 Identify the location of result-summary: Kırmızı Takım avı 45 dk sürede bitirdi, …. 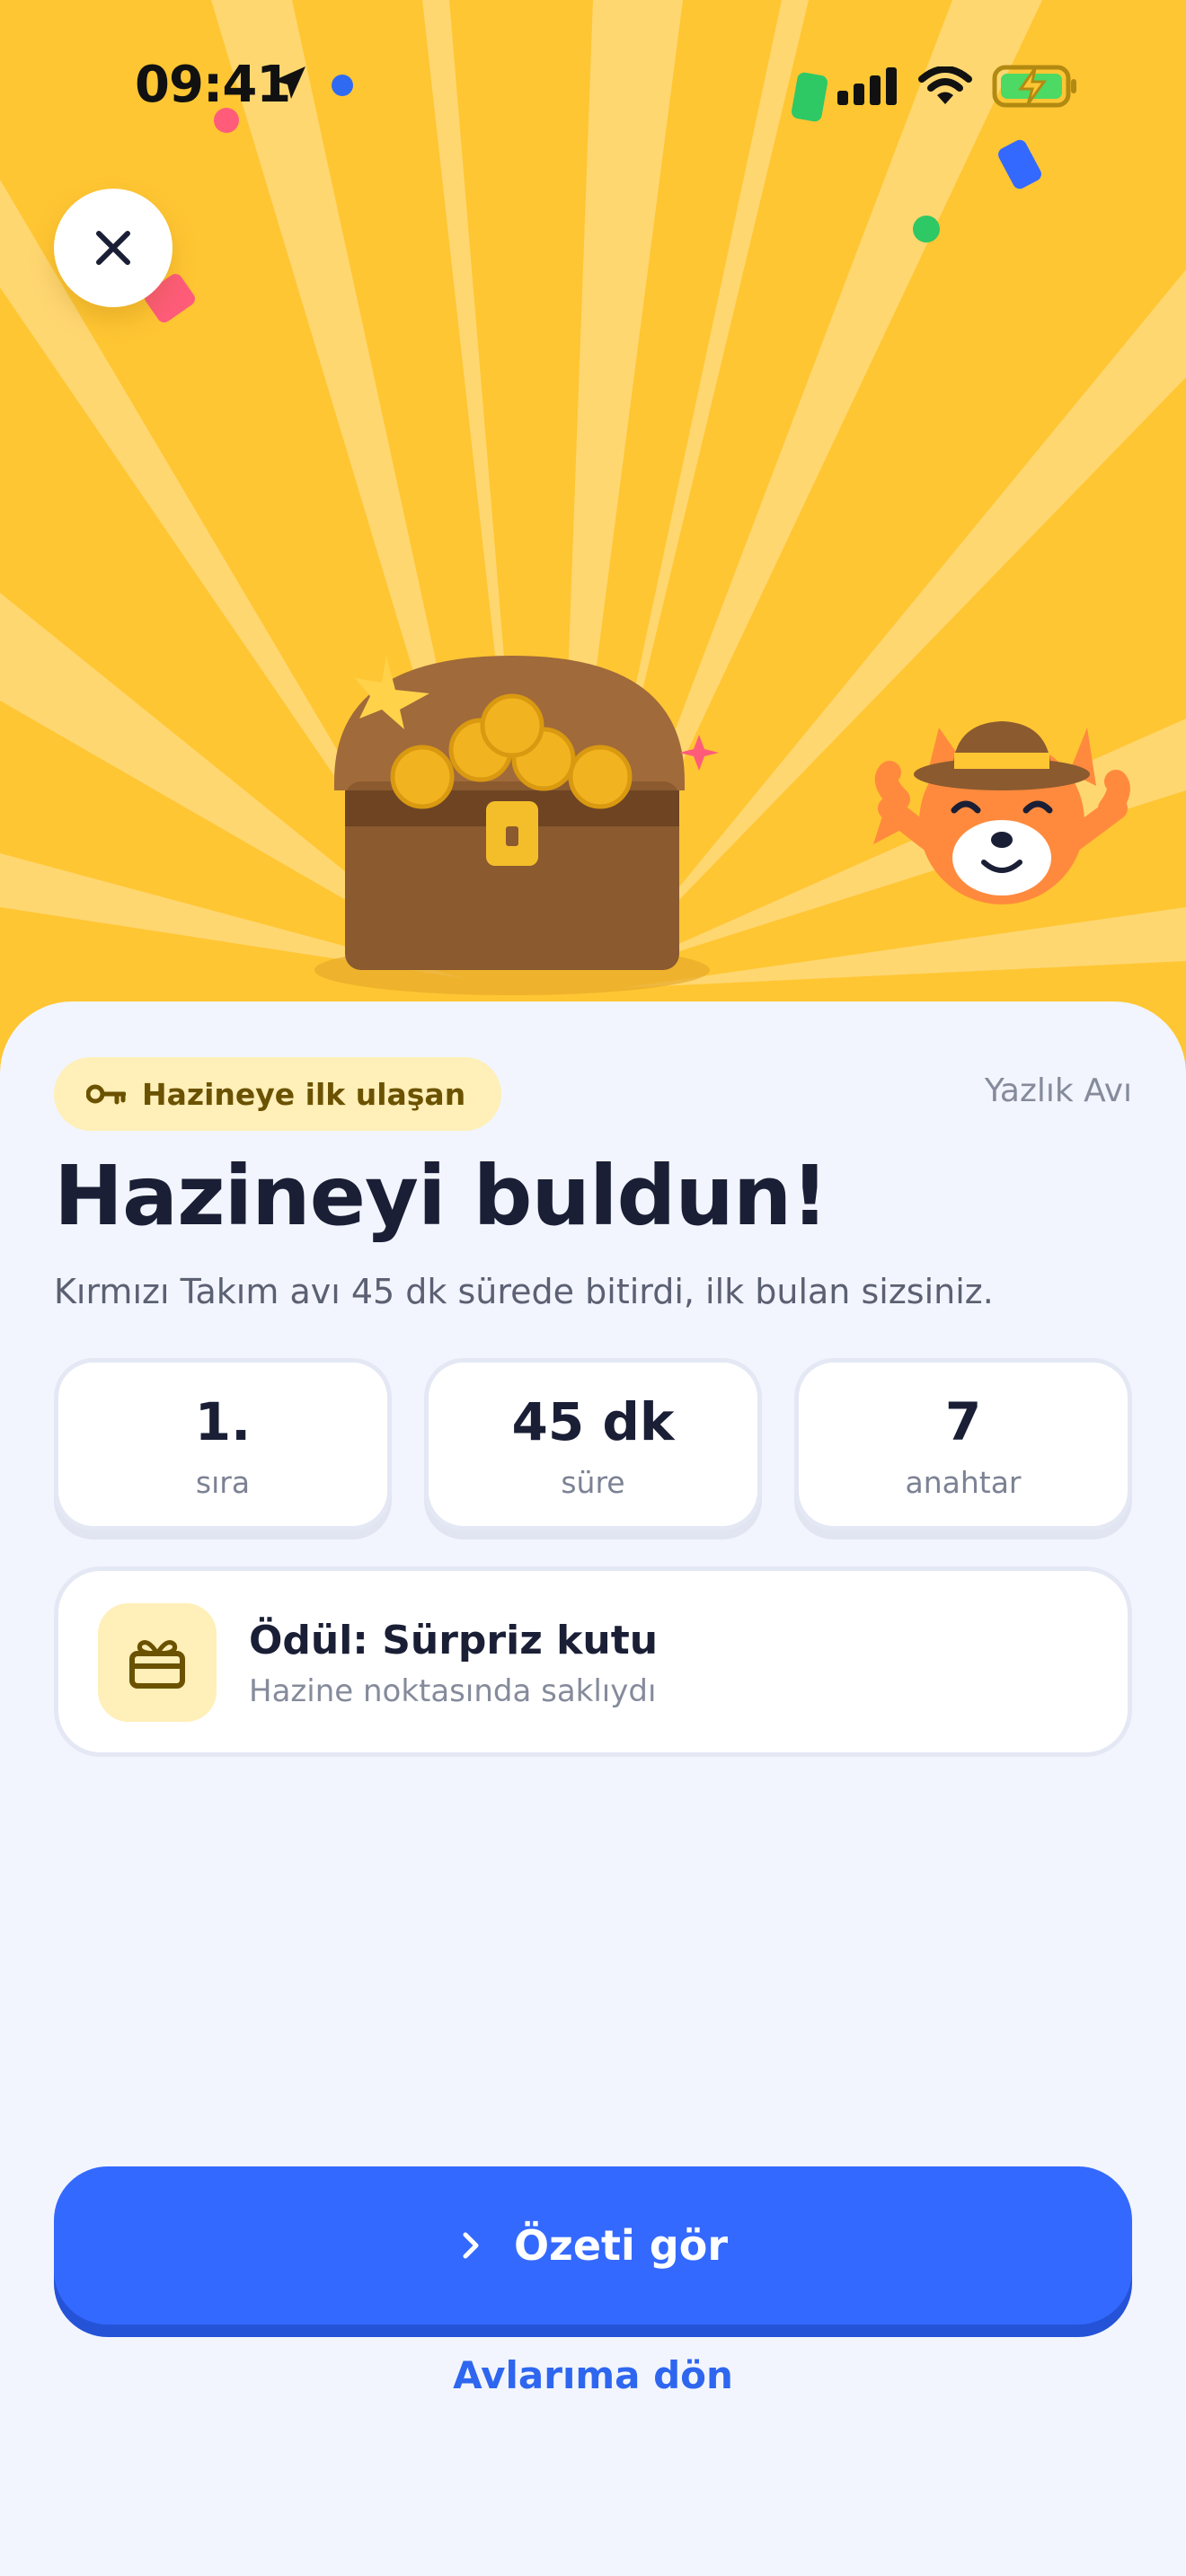
(524, 1291).